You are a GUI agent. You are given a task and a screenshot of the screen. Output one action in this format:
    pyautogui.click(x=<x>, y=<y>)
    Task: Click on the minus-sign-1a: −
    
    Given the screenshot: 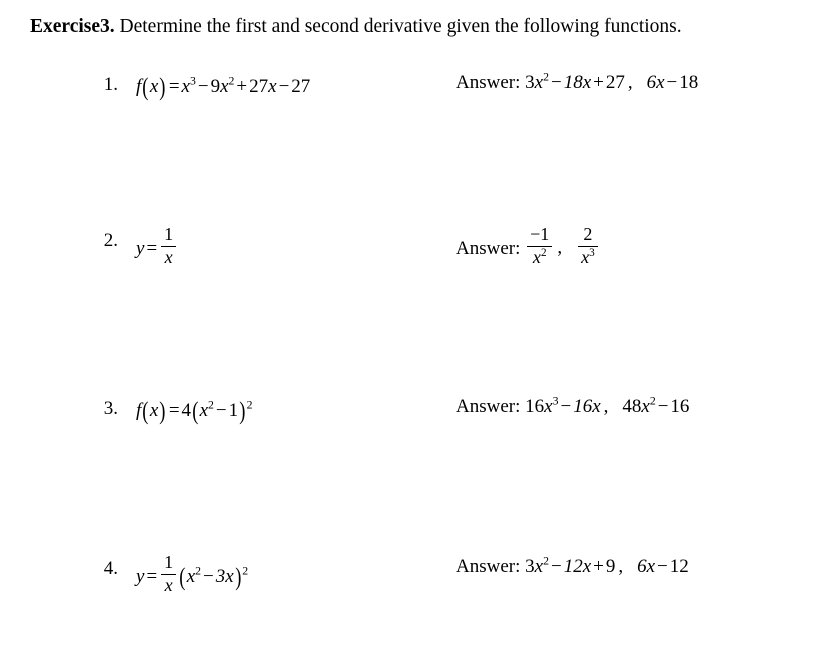 What is the action you would take?
    pyautogui.click(x=203, y=86)
    